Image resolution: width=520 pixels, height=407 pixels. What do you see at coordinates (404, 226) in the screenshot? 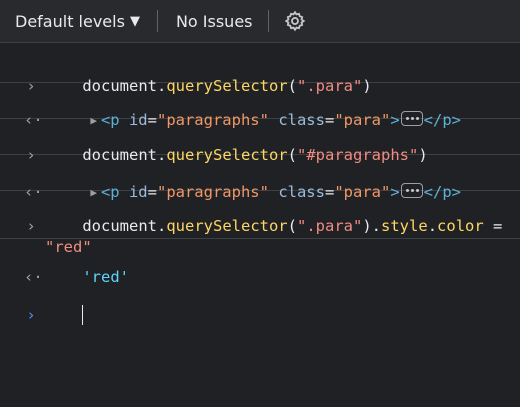
I see `code-token: style` at bounding box center [404, 226].